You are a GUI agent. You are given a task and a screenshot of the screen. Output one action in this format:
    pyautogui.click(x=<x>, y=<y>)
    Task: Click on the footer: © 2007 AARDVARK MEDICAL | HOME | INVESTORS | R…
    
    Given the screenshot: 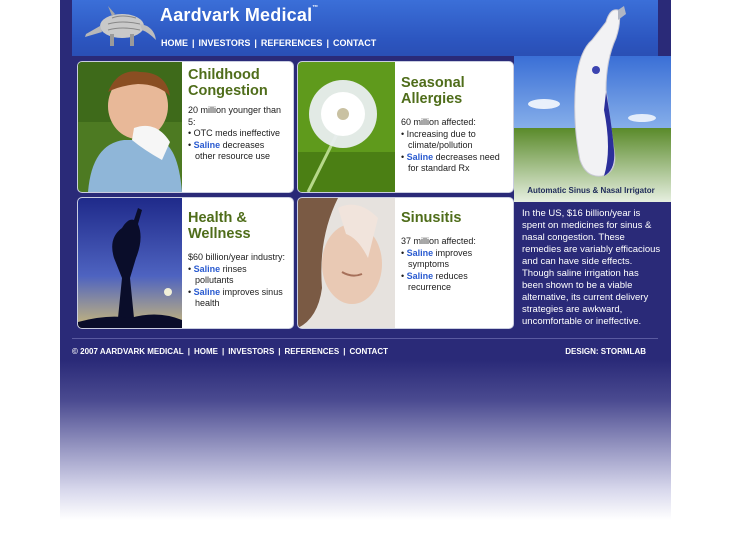 What is the action you would take?
    pyautogui.click(x=365, y=347)
    